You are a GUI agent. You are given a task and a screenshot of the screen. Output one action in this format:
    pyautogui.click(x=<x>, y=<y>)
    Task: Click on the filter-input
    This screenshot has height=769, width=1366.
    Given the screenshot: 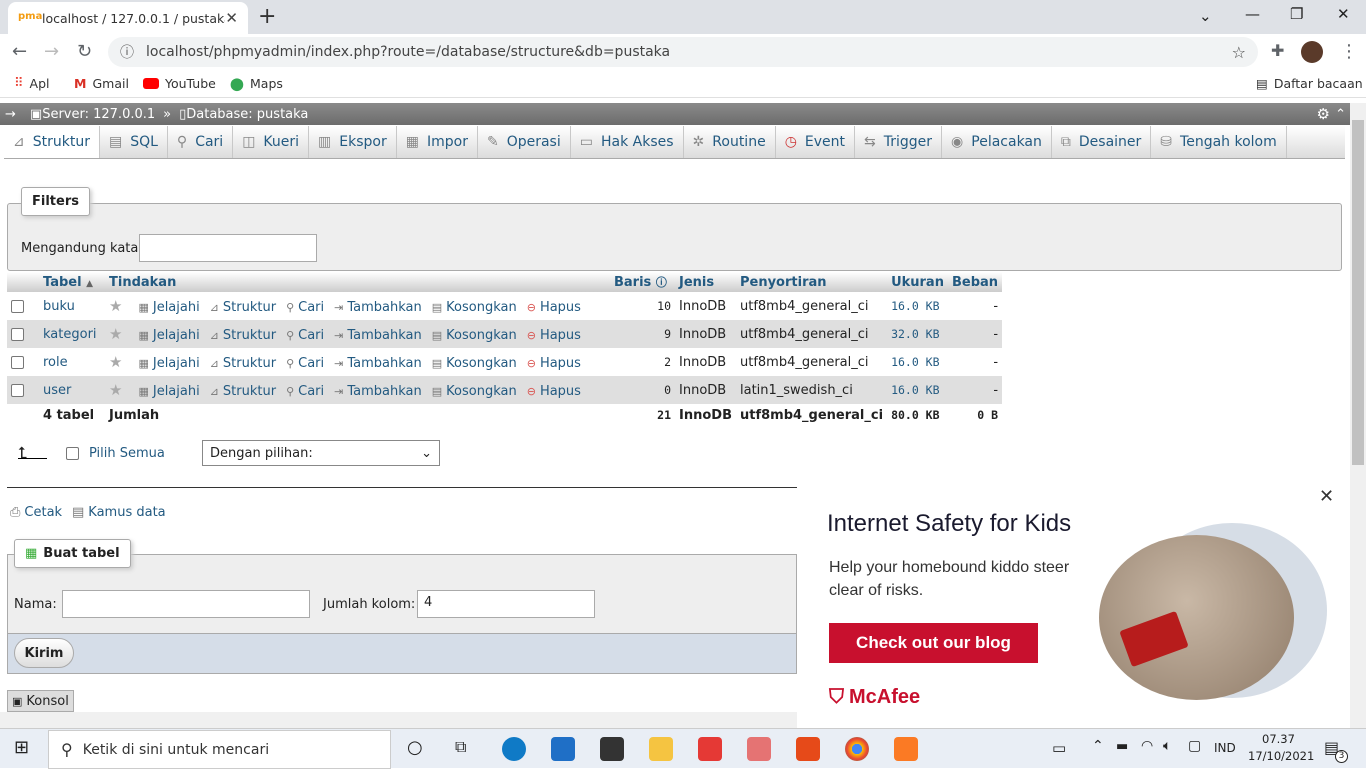 What is the action you would take?
    pyautogui.click(x=228, y=248)
    